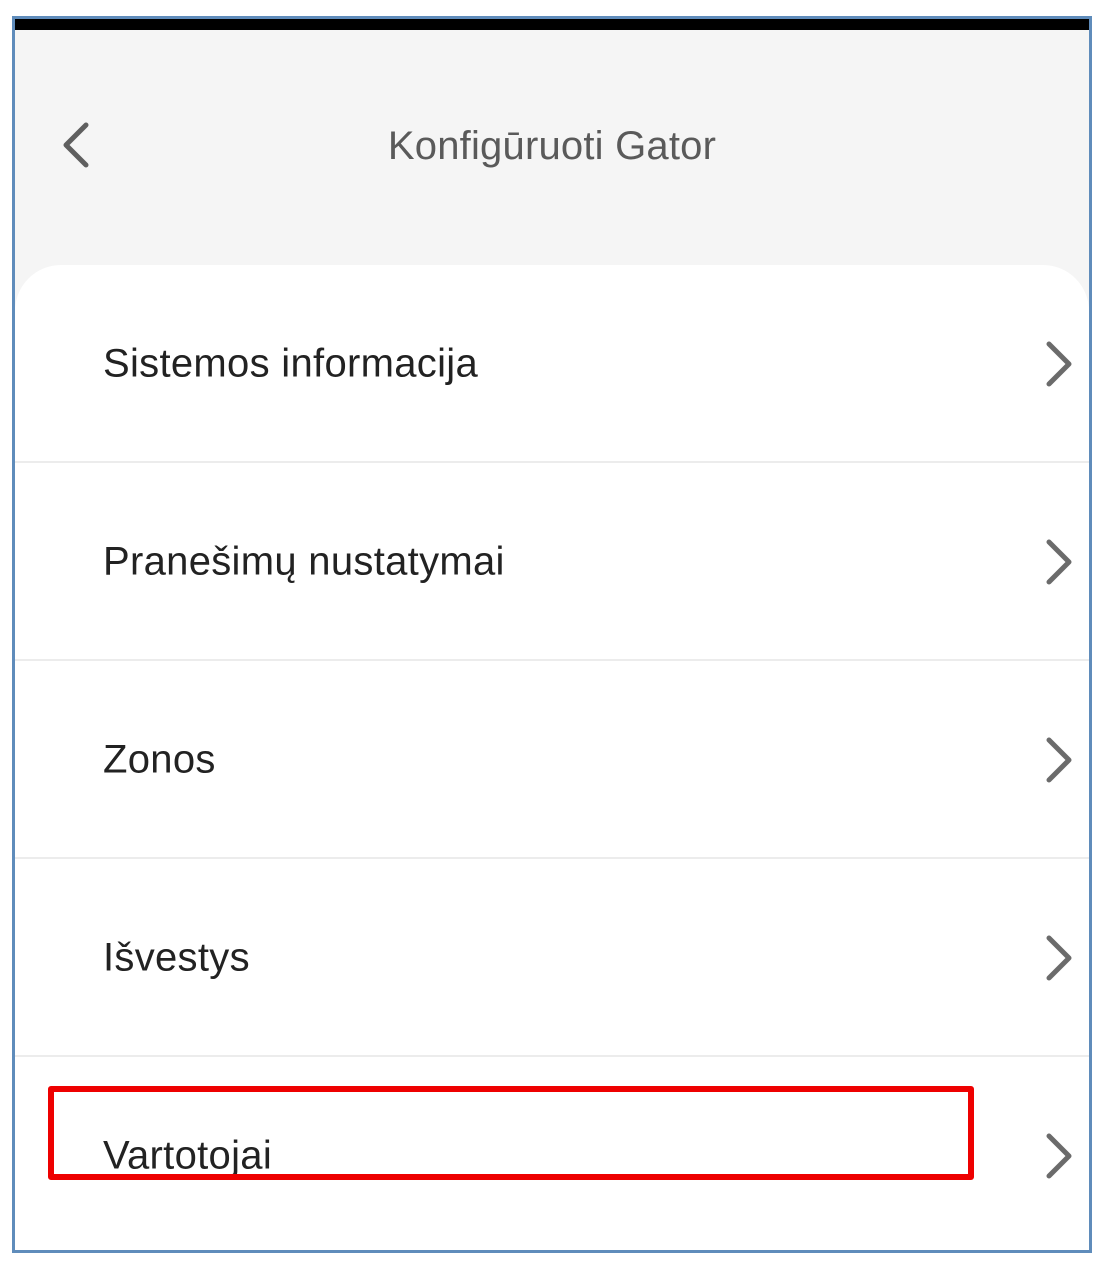  I want to click on menu-item-label: Vartotojai, so click(188, 1155).